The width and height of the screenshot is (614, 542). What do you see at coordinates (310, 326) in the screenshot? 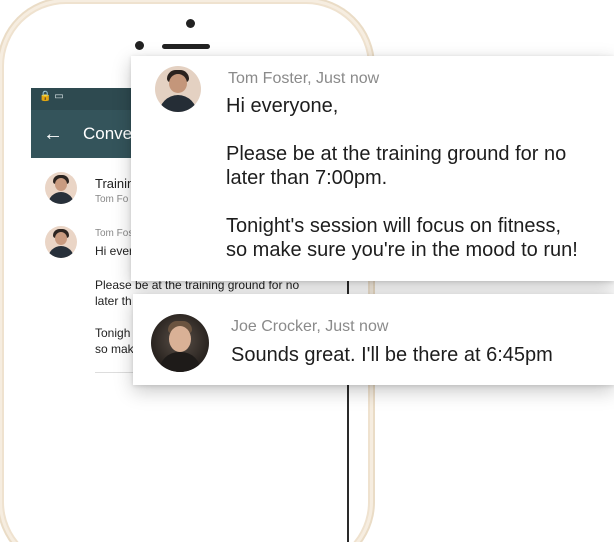
I see `card-sender: Joe Crocker, Just now` at bounding box center [310, 326].